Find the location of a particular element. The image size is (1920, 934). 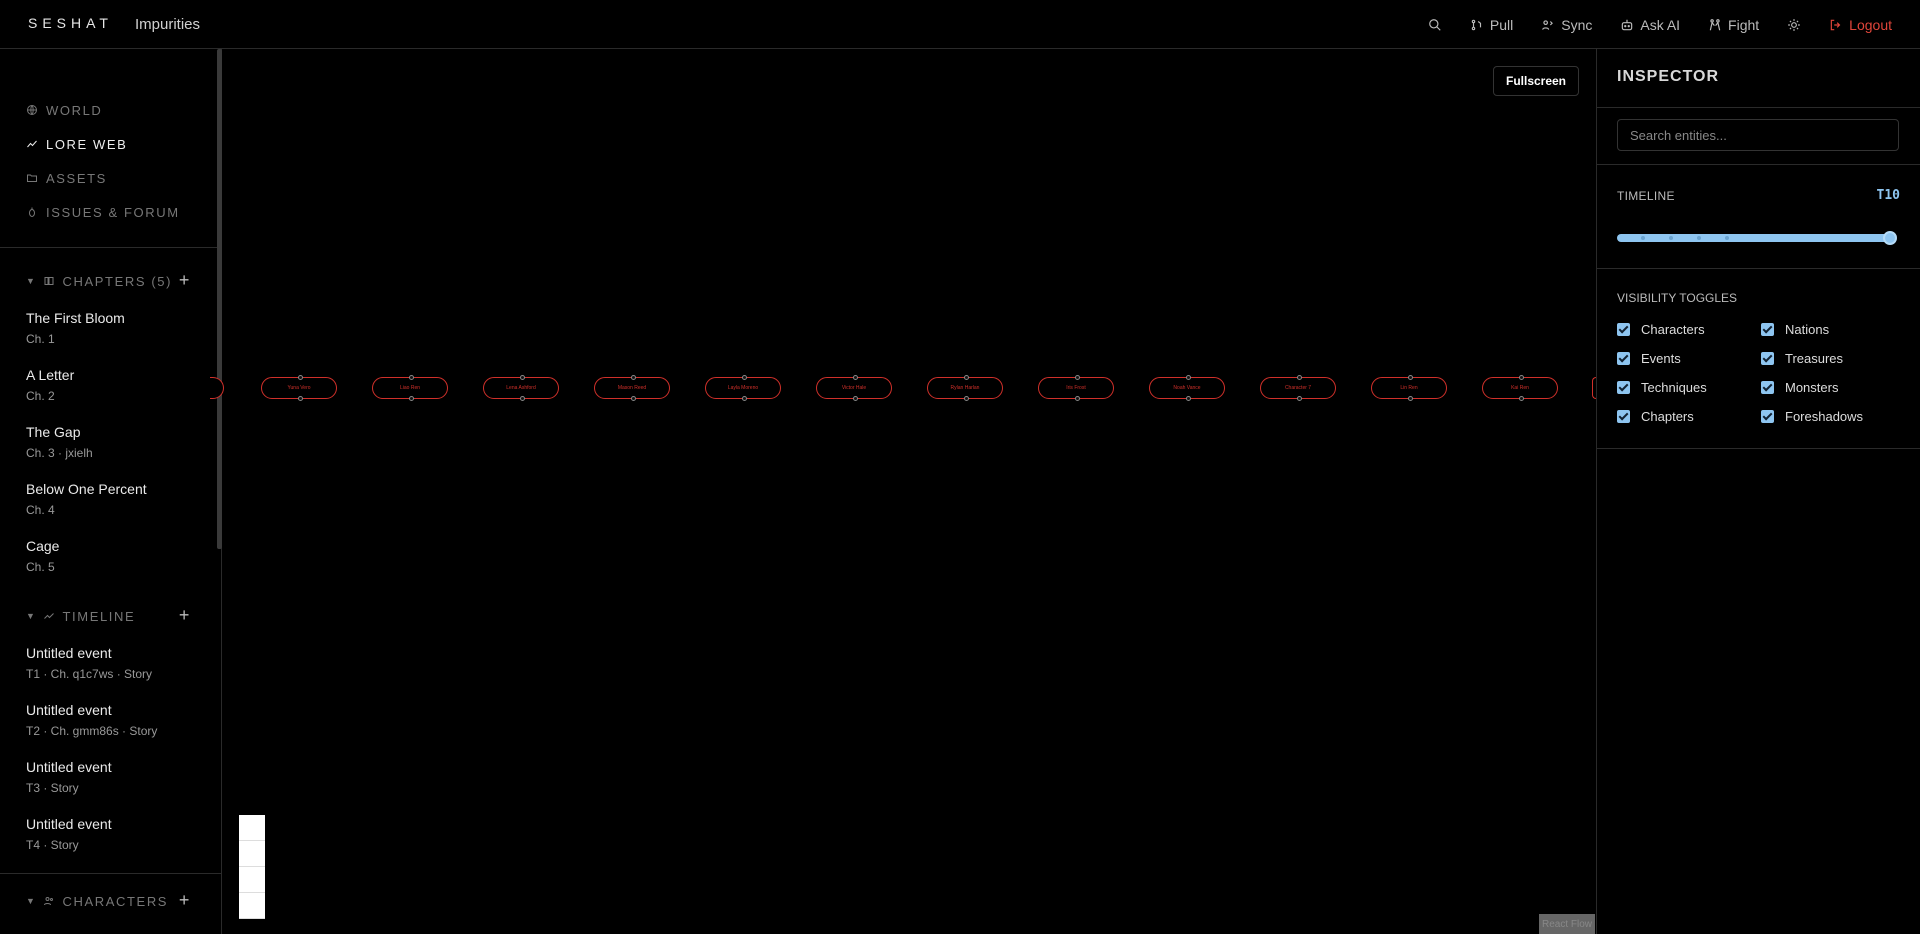

pull-label: Pull is located at coordinates (1501, 24).